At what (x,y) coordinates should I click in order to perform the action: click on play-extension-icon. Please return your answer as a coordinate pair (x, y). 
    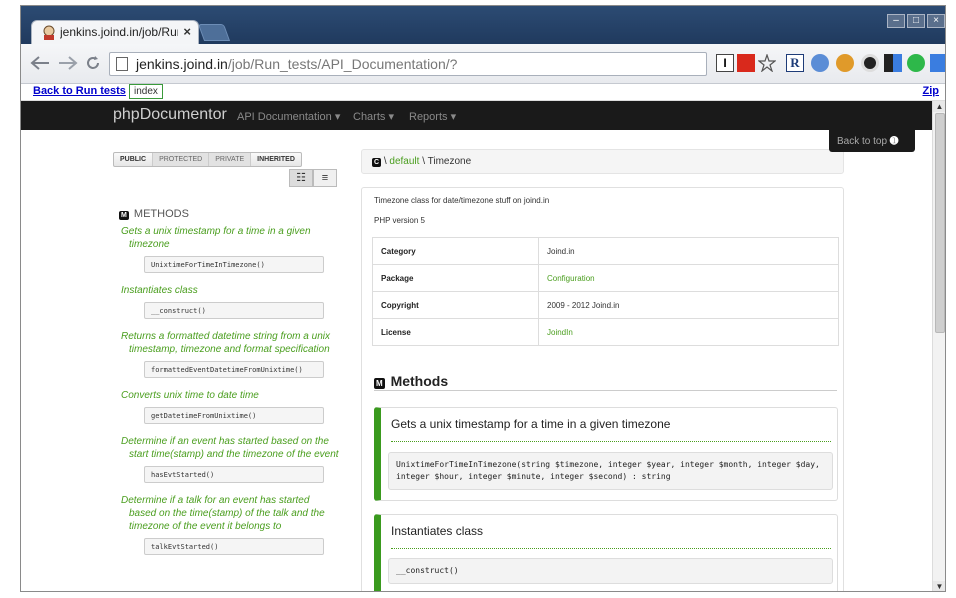
    Looking at the image, I should click on (916, 63).